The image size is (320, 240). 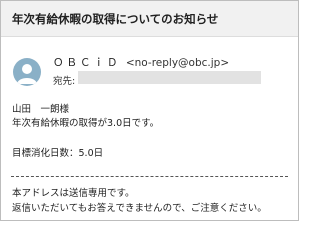 I want to click on email-subject: 年次有給休暇の取得についてのお知らせ, so click(x=115, y=19).